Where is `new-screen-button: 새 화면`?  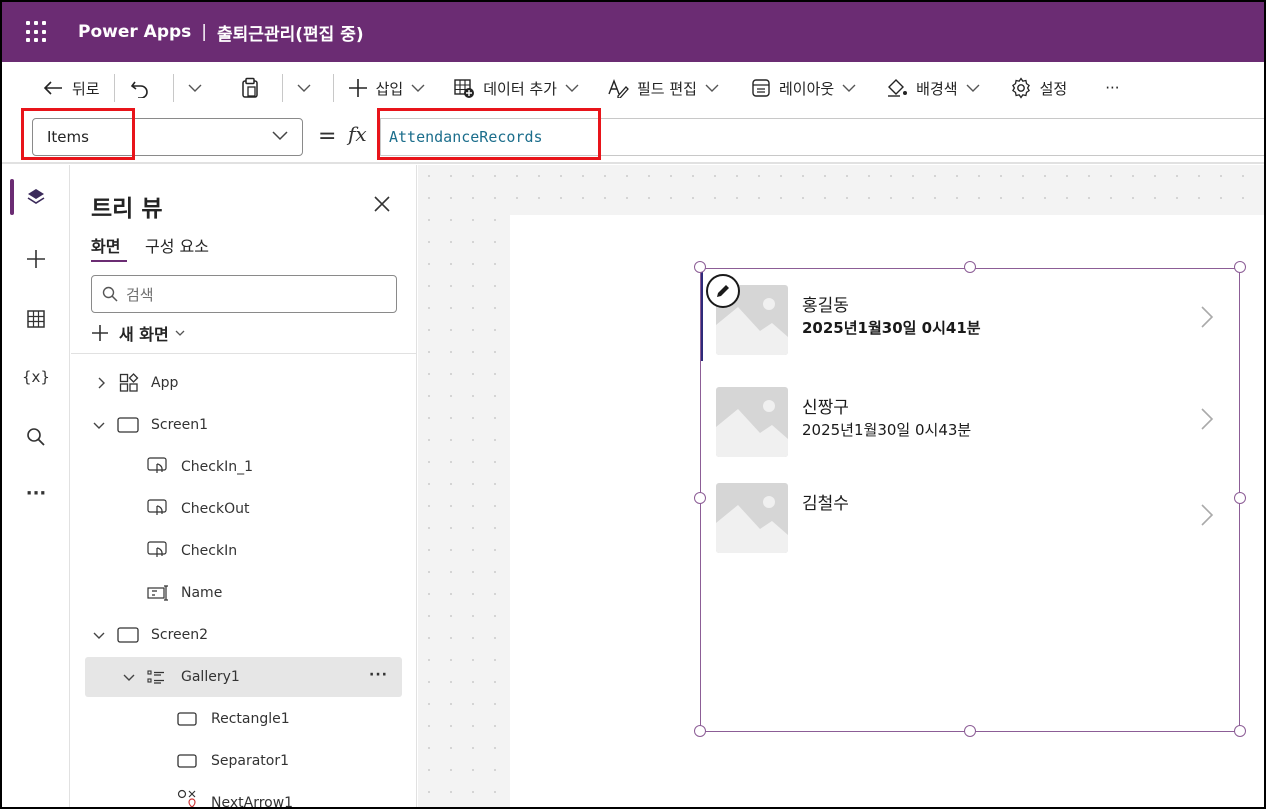 new-screen-button: 새 화면 is located at coordinates (143, 333).